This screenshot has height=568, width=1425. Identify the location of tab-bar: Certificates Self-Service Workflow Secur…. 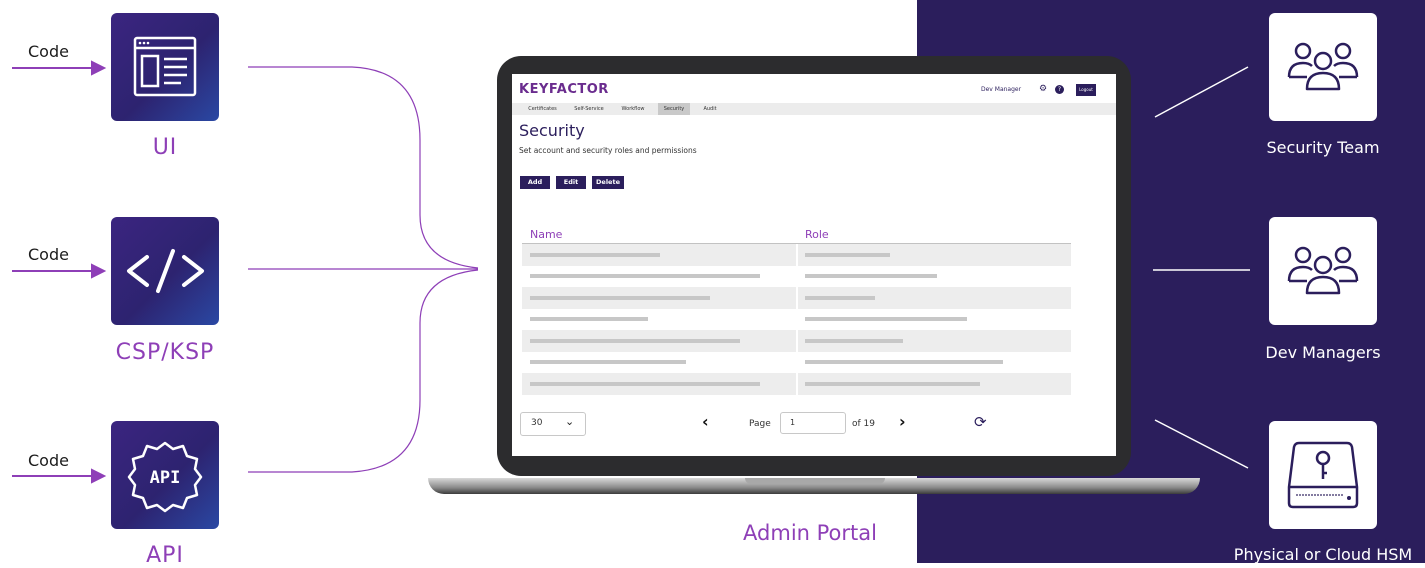
(814, 109).